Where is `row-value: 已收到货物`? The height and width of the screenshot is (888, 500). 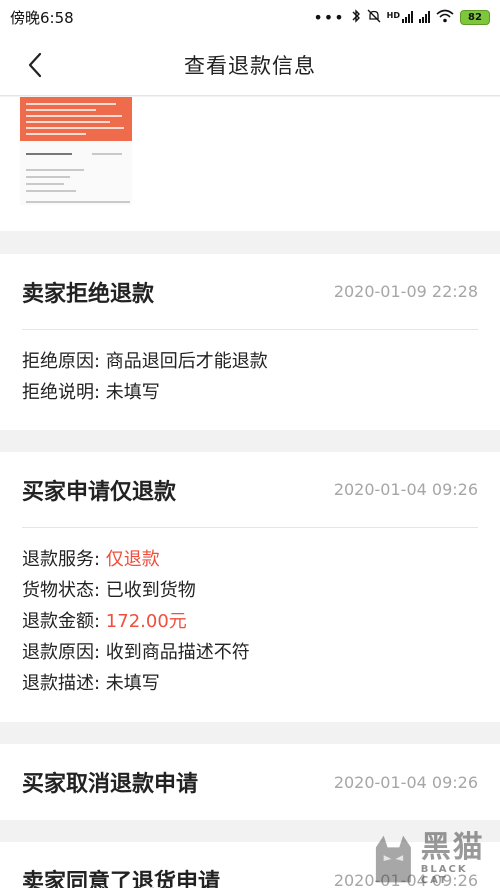
row-value: 已收到货物 is located at coordinates (150, 590).